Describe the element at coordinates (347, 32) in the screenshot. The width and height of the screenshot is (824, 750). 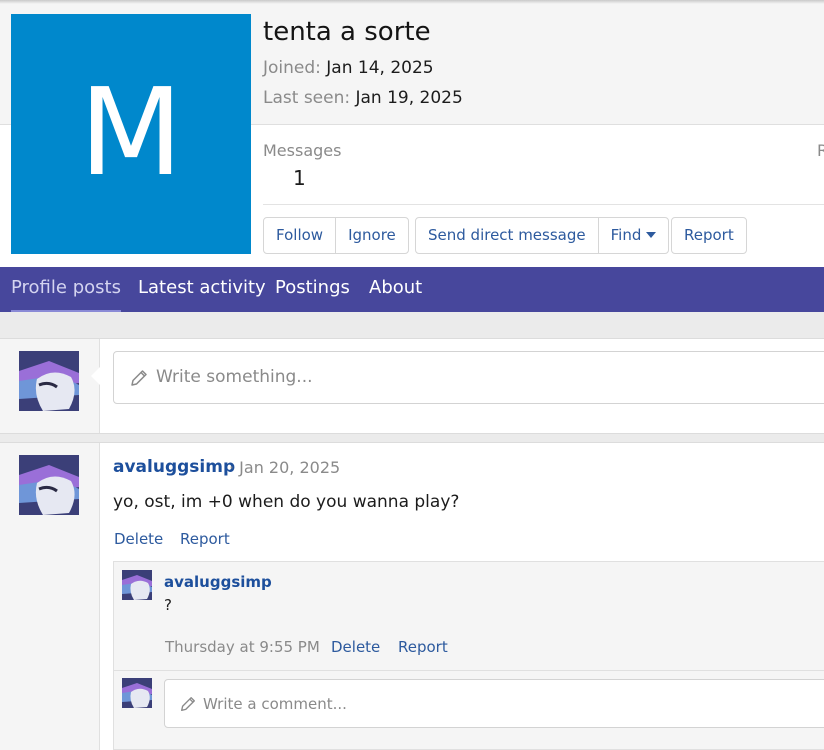
I see `profile-name: tenta a sorte` at that location.